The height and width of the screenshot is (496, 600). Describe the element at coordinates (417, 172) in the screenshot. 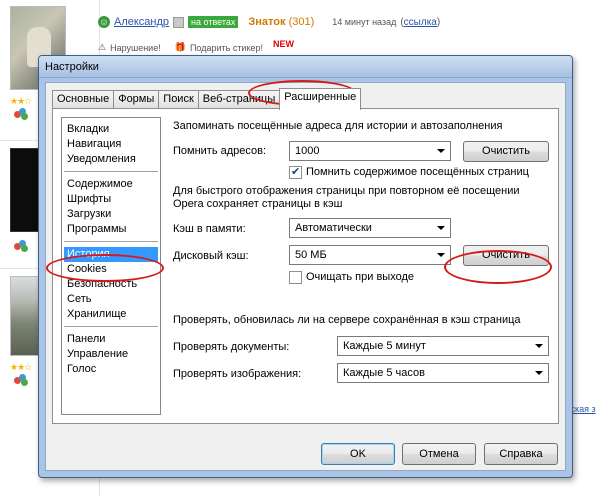

I see `remember-content-label: Помнить содержимое посещённых страниц` at that location.